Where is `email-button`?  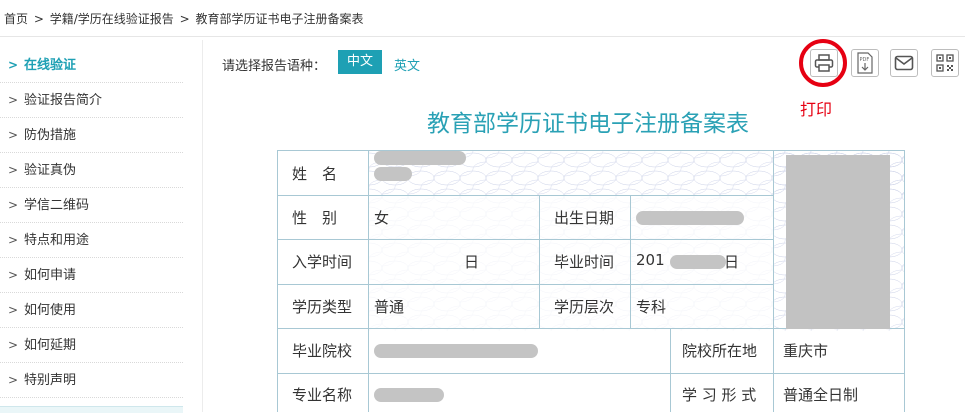 email-button is located at coordinates (904, 63).